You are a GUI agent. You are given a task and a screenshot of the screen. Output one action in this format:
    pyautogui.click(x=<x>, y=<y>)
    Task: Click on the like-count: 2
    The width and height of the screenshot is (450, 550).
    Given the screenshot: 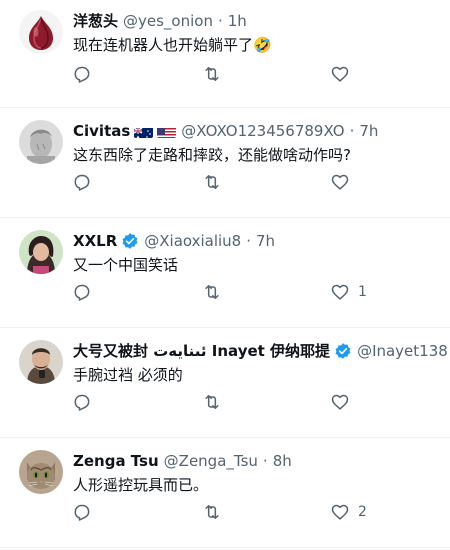 What is the action you would take?
    pyautogui.click(x=362, y=512)
    